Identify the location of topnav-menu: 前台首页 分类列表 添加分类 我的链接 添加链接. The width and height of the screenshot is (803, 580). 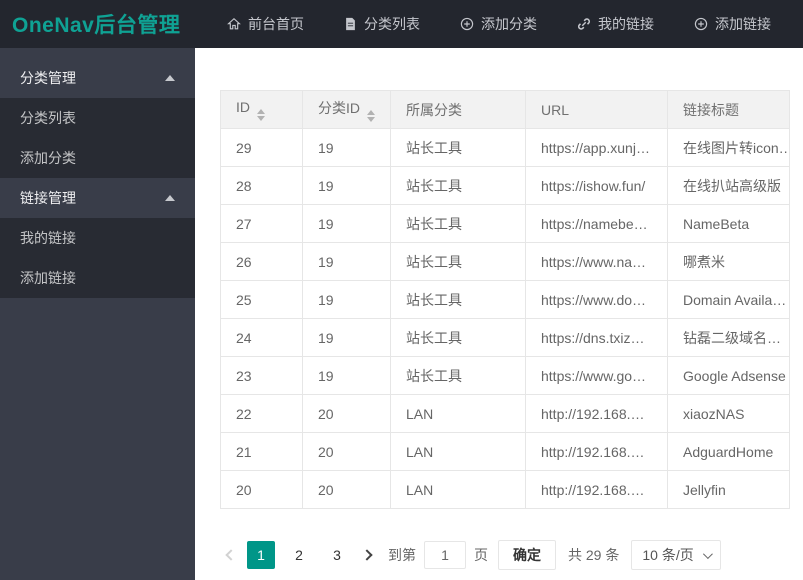
(499, 24).